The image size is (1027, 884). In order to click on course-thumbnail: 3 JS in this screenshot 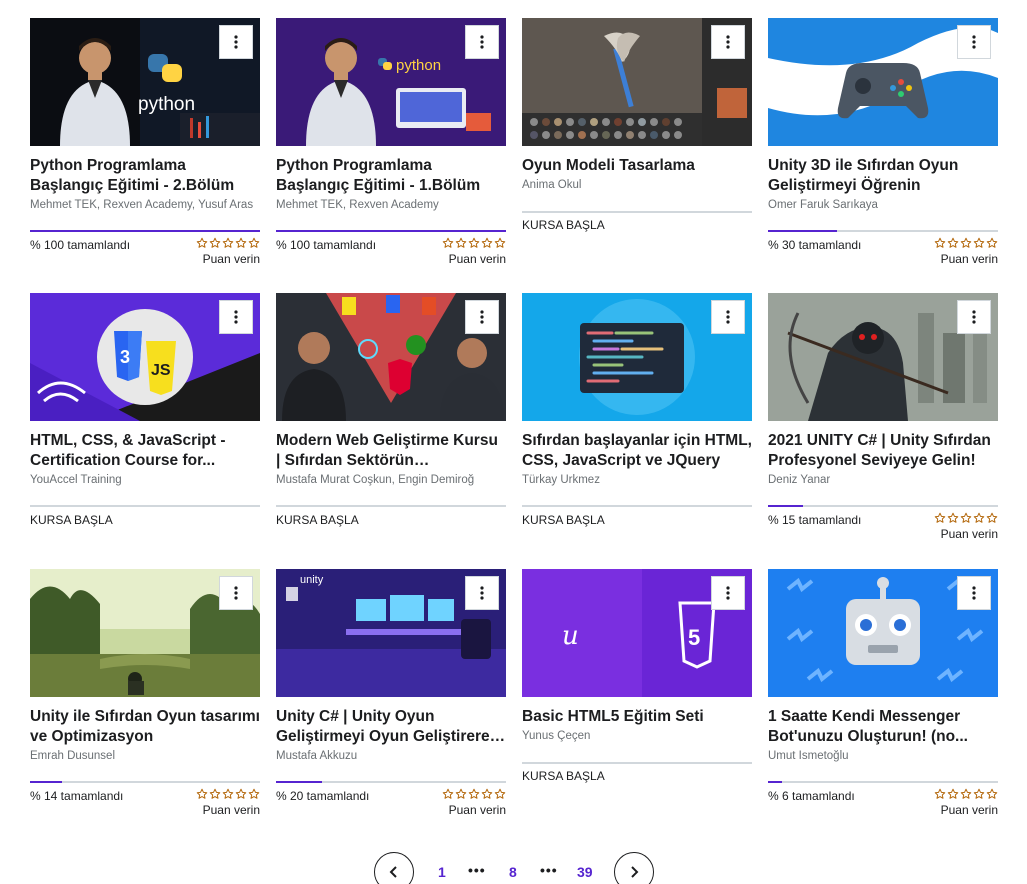, I will do `click(145, 357)`.